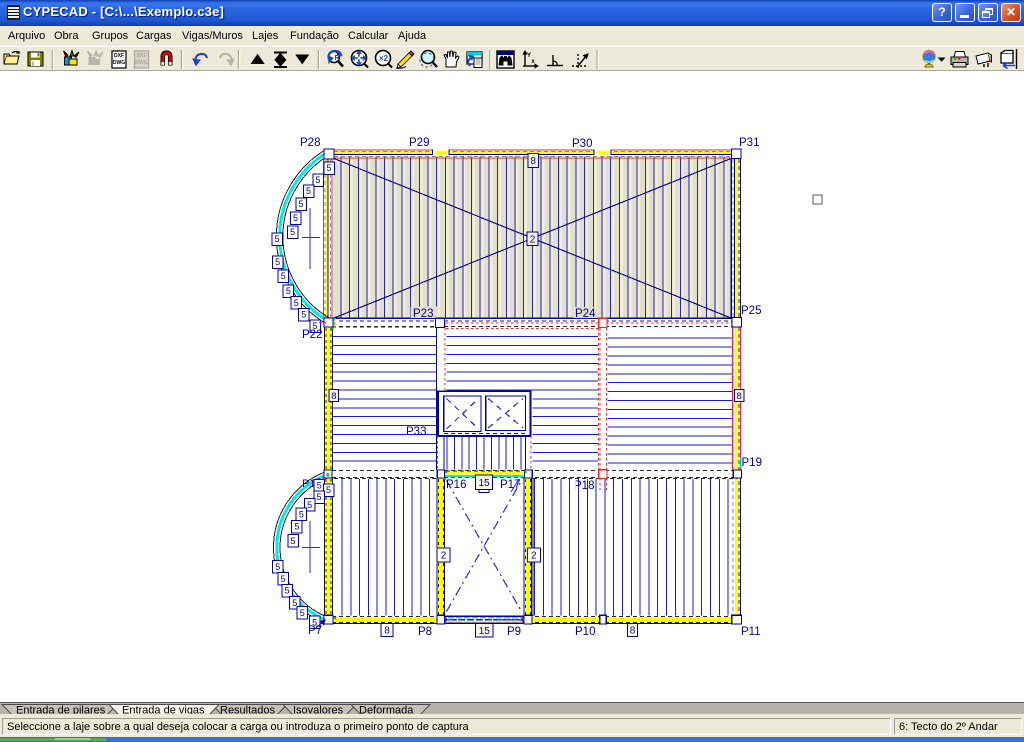 The image size is (1024, 742). Describe the element at coordinates (582, 144) in the screenshot. I see `svg-text: P30` at that location.